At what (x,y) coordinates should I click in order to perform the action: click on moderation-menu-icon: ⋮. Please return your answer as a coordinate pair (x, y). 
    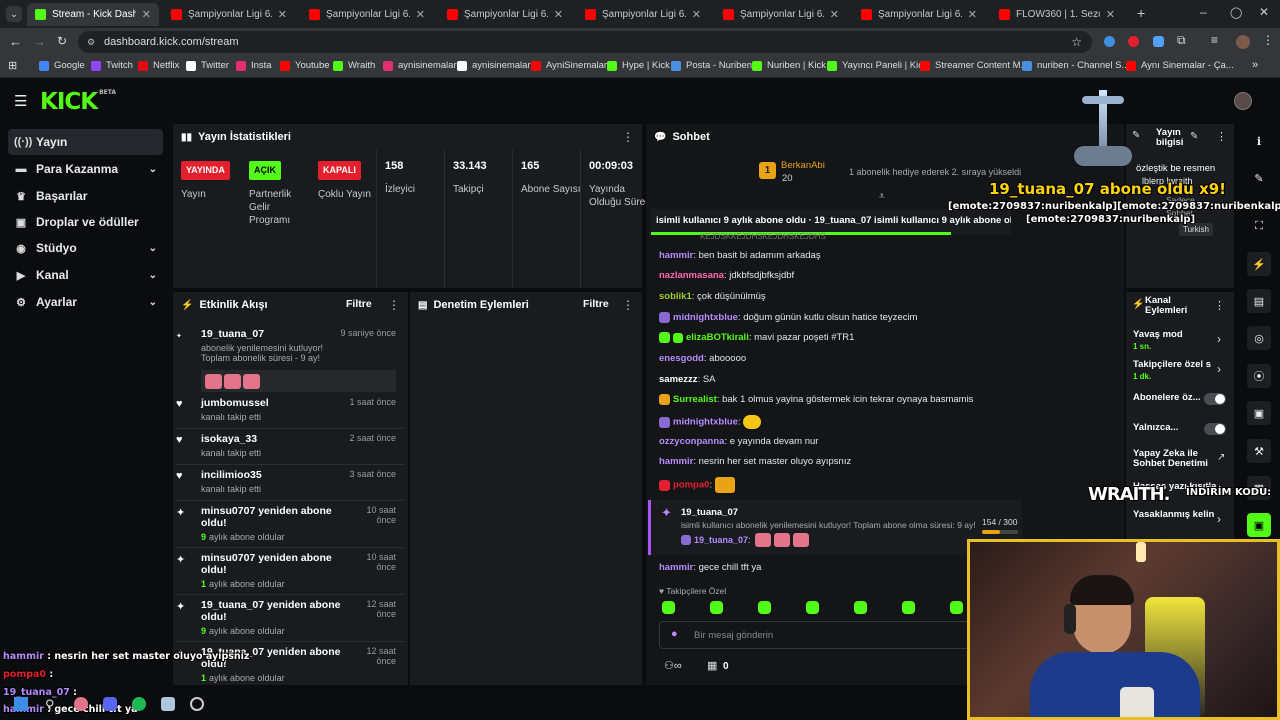
    Looking at the image, I should click on (628, 305).